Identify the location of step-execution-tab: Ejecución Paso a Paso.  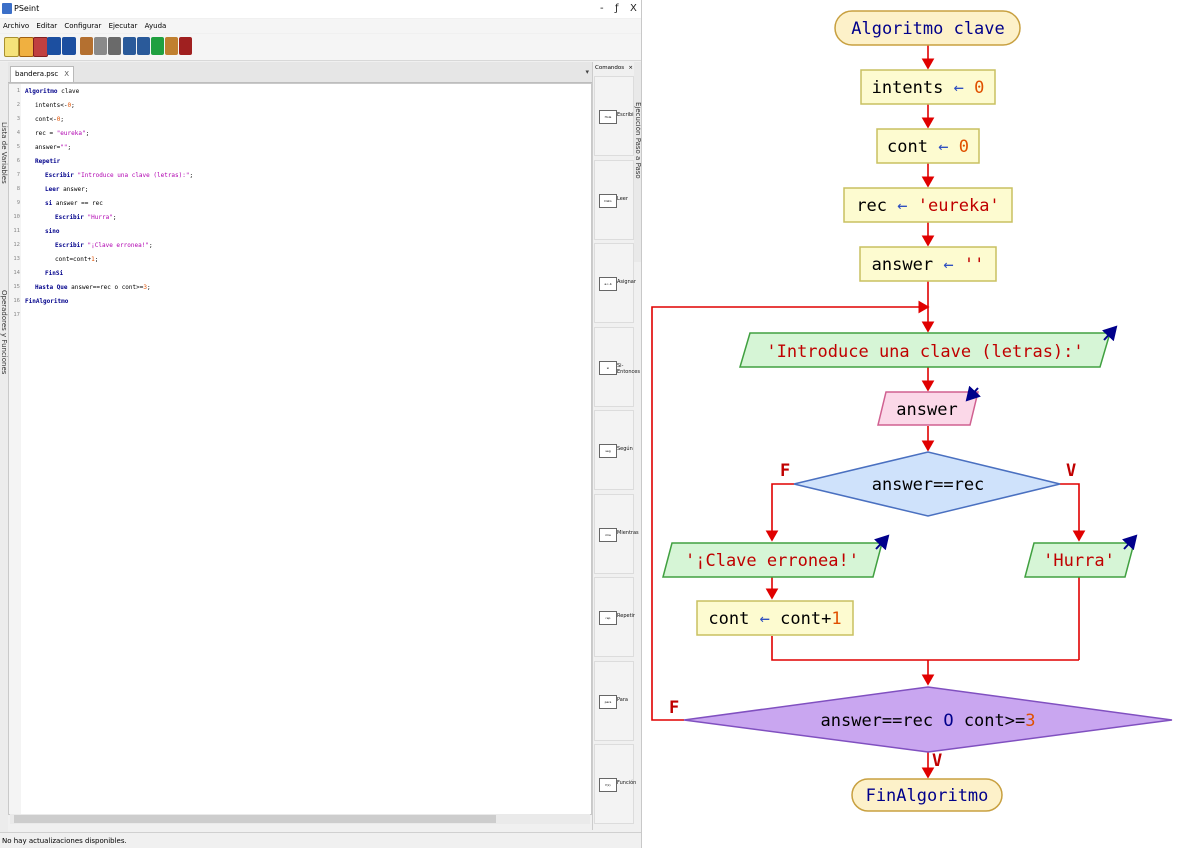
(637, 162).